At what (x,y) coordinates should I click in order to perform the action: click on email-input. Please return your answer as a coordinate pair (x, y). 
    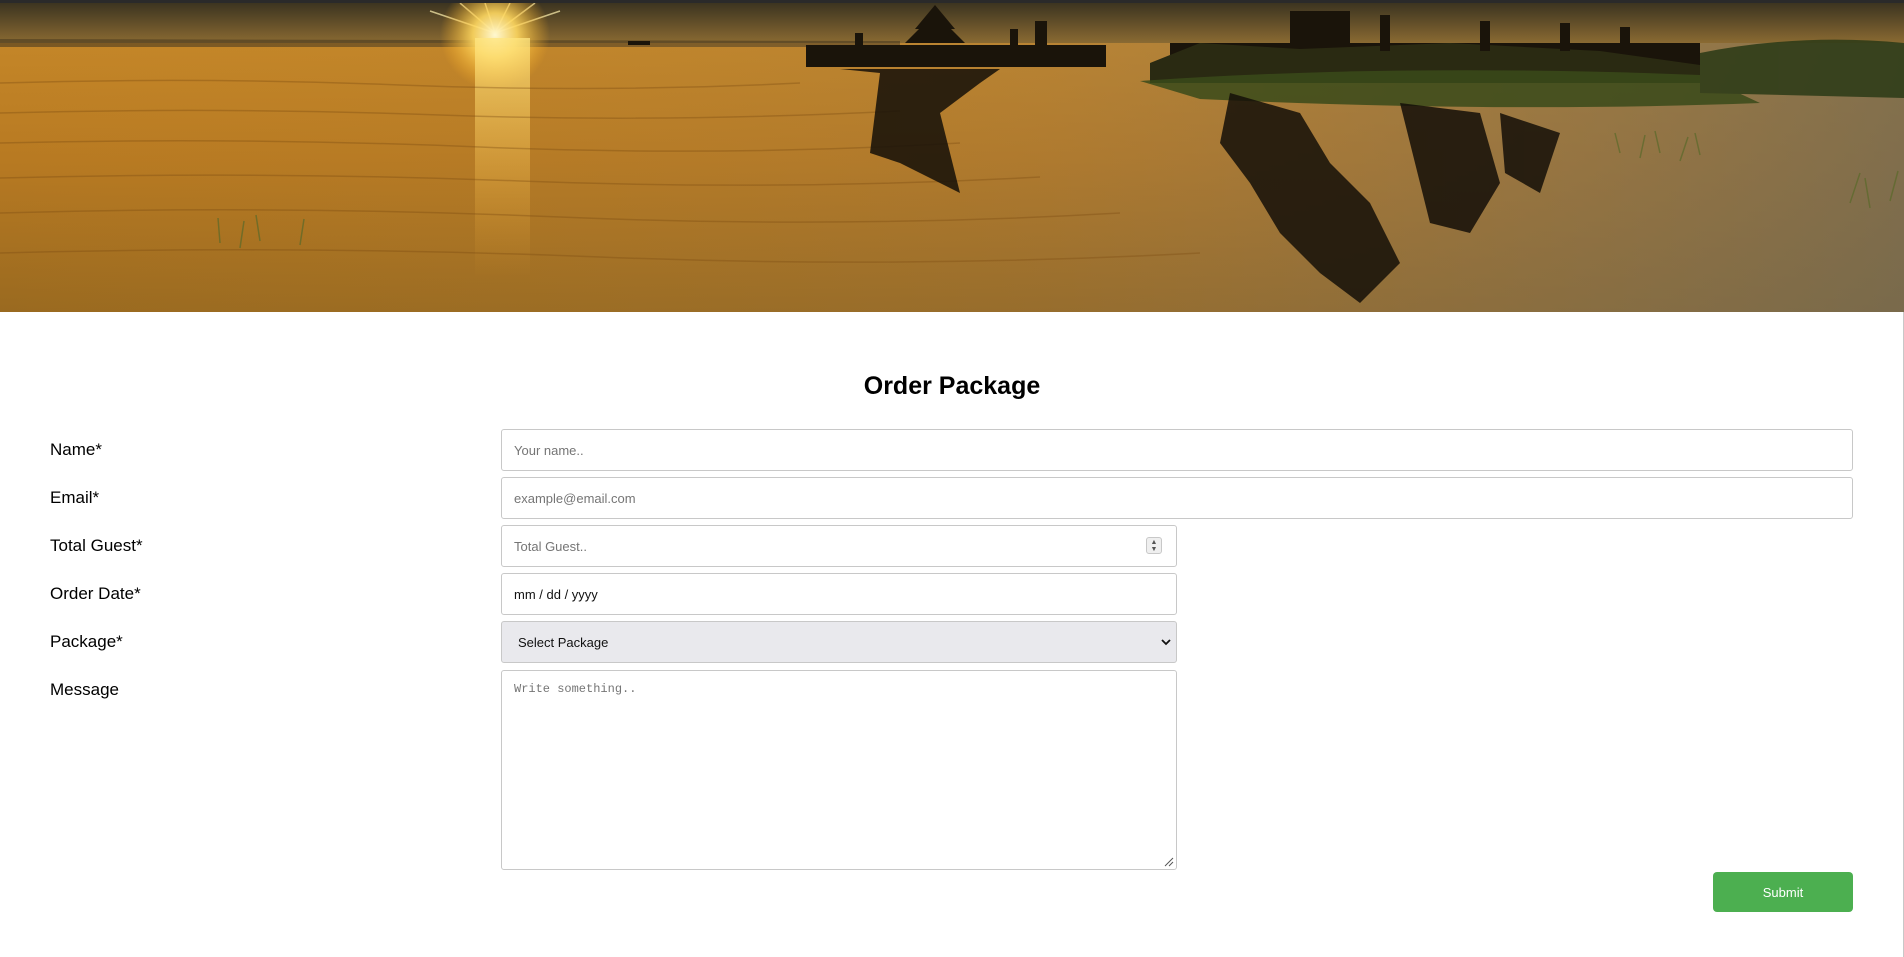
    Looking at the image, I should click on (1177, 498).